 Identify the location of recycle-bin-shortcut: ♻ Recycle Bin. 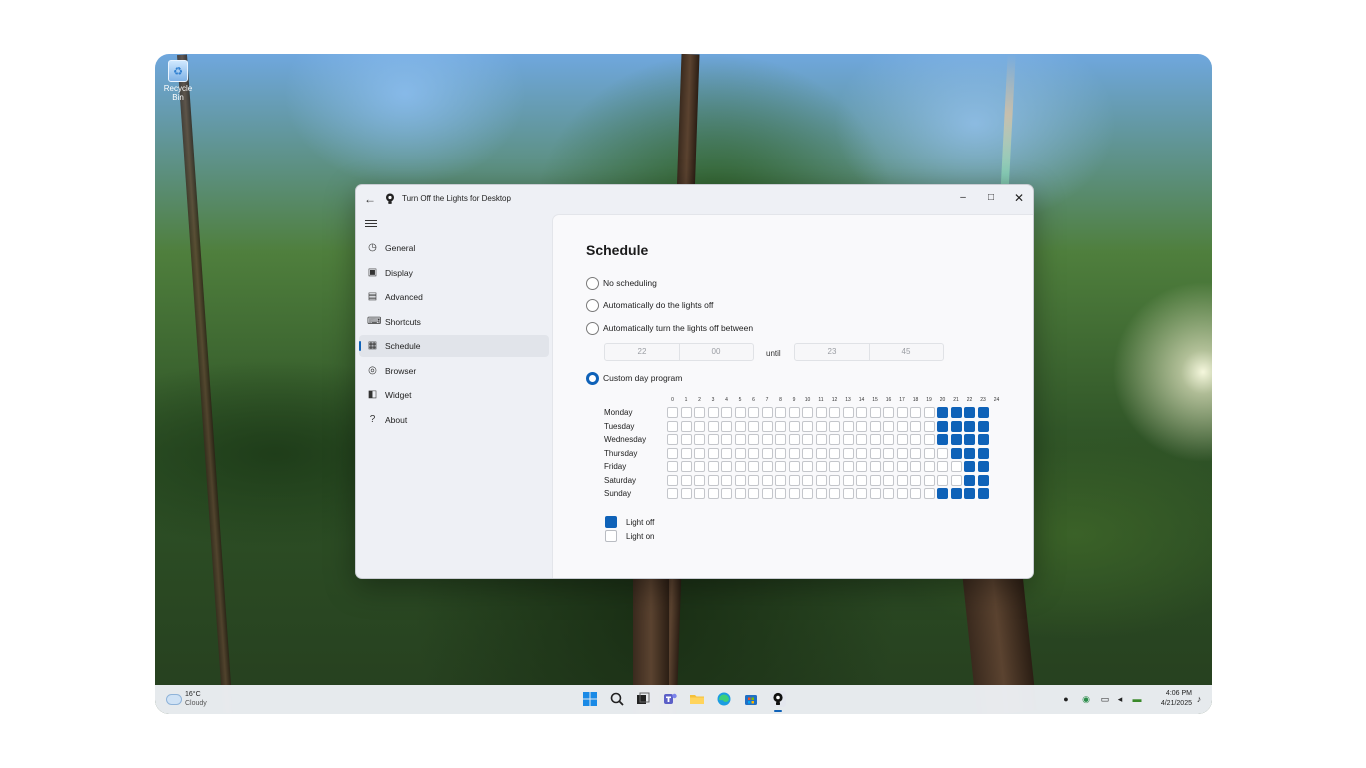
(178, 80).